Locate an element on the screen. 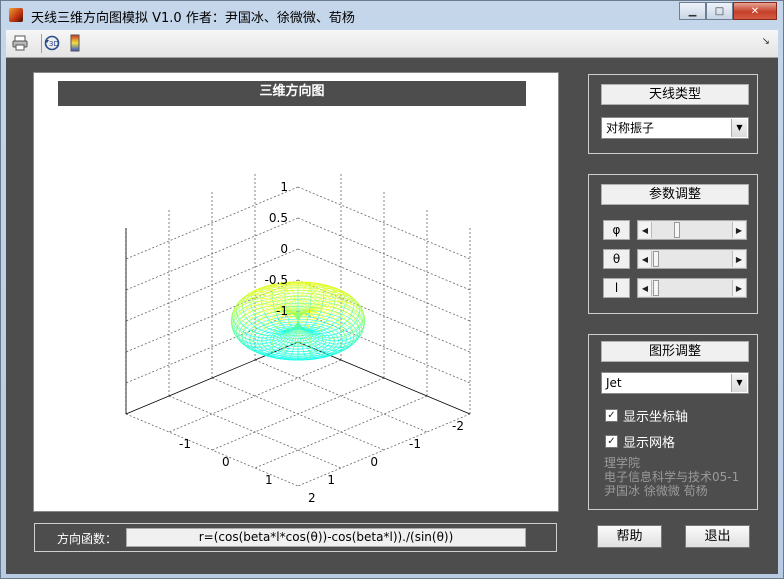  pattern-surface-mesh is located at coordinates (298, 321).